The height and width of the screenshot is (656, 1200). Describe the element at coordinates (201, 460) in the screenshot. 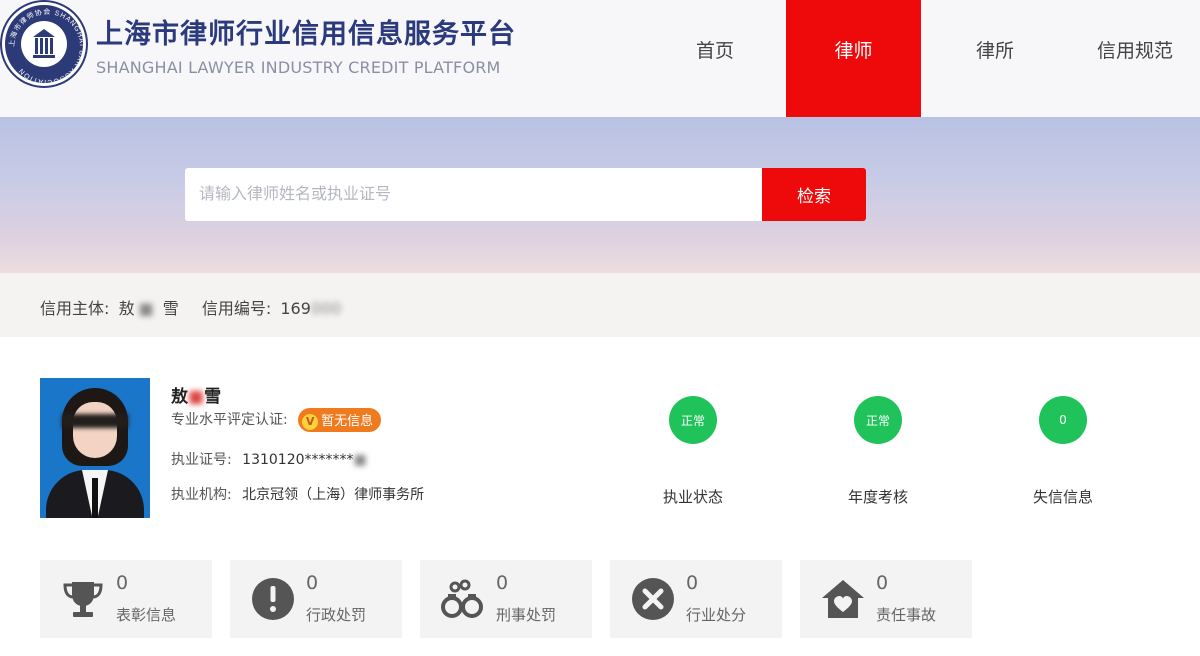

I see `license-label: 执业证号:` at that location.